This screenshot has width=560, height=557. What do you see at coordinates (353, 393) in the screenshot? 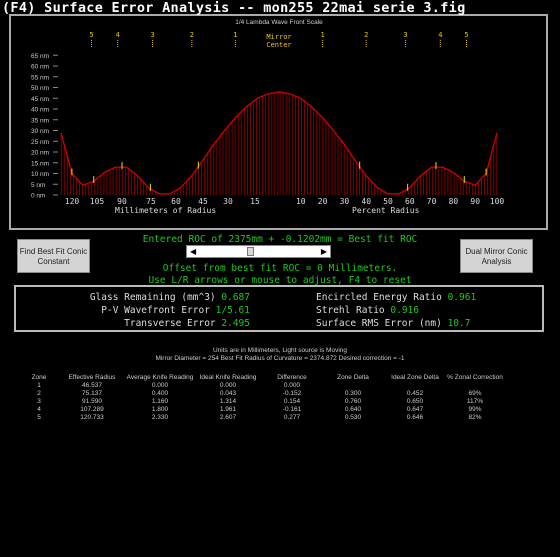
I see `table-cell: 0.300` at bounding box center [353, 393].